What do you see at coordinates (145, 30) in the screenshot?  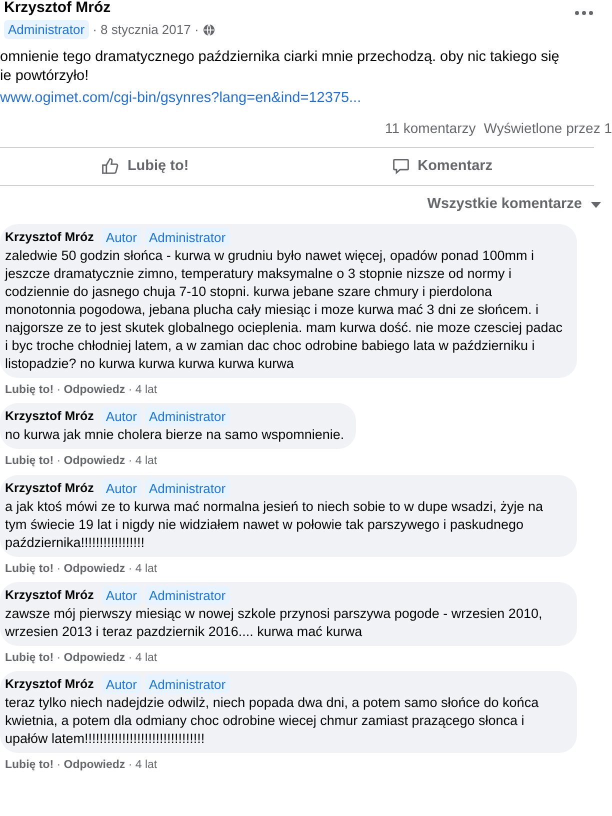 I see `post-date: · 8 stycznia 2017 ·` at bounding box center [145, 30].